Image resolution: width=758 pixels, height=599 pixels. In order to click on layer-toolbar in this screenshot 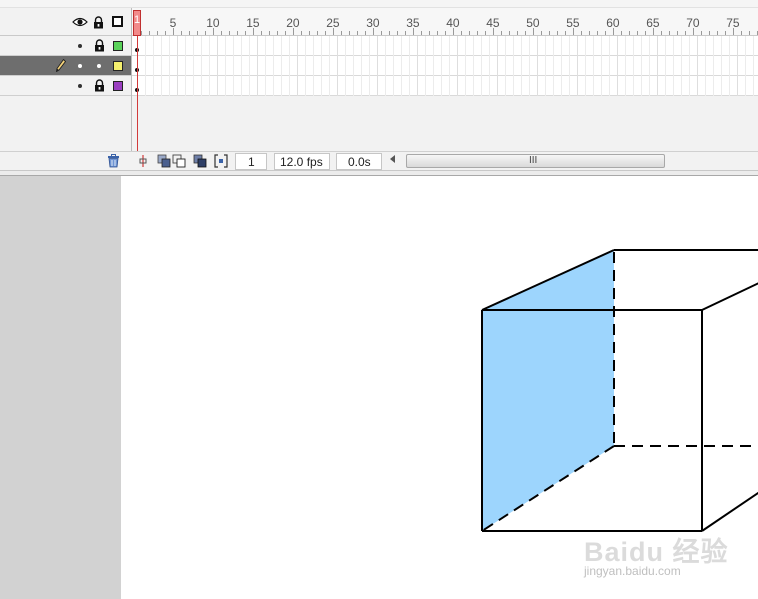, I will do `click(65, 160)`.